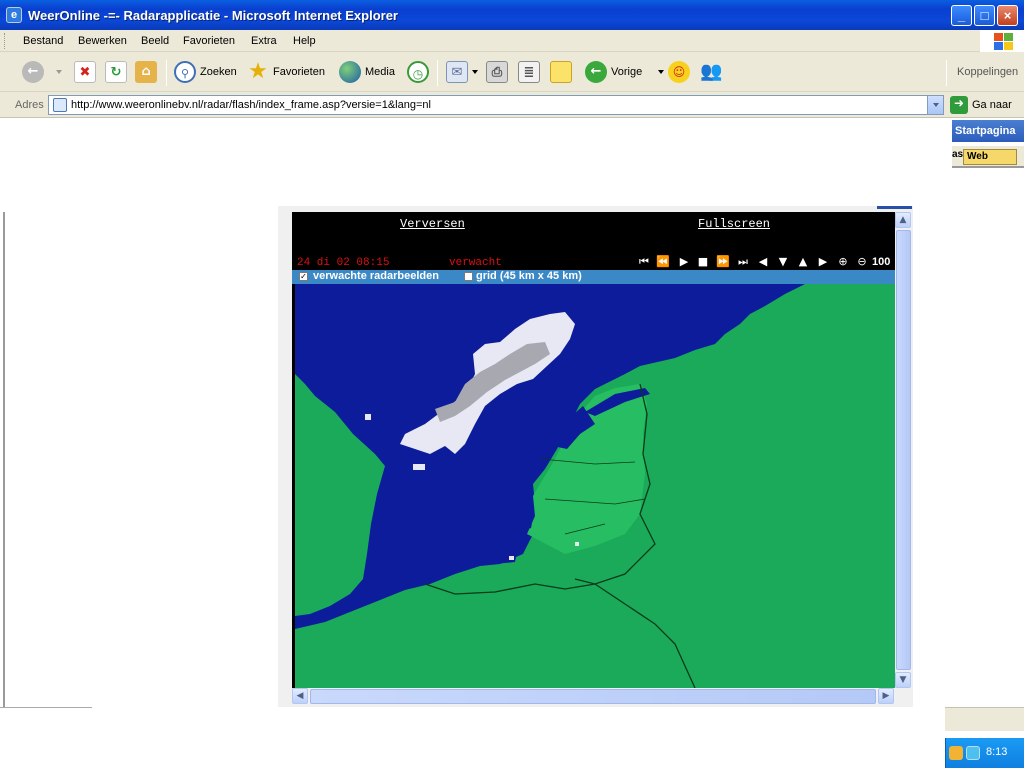 Image resolution: width=1024 pixels, height=768 pixels. I want to click on system-tray: 8:13, so click(984, 753).